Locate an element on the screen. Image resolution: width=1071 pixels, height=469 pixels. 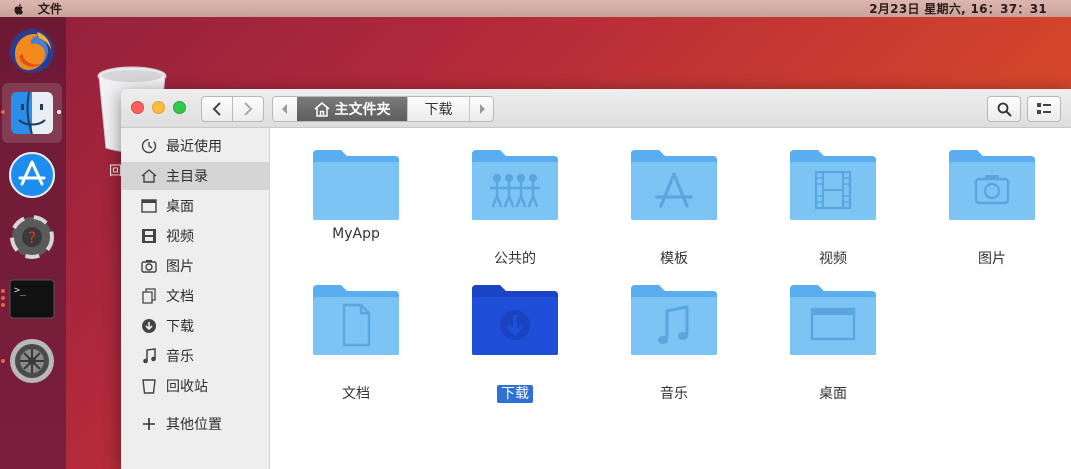
desktop-folder-icon is located at coordinates (833, 320).